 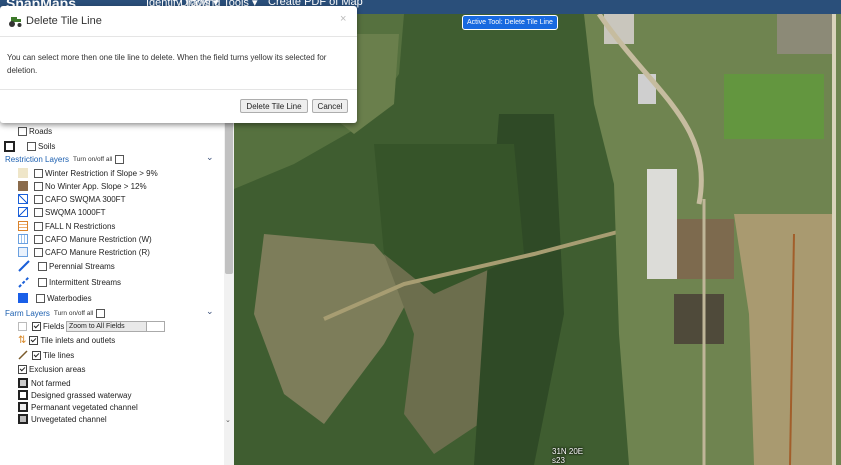 What do you see at coordinates (47, 146) in the screenshot?
I see `soils-label: Soils` at bounding box center [47, 146].